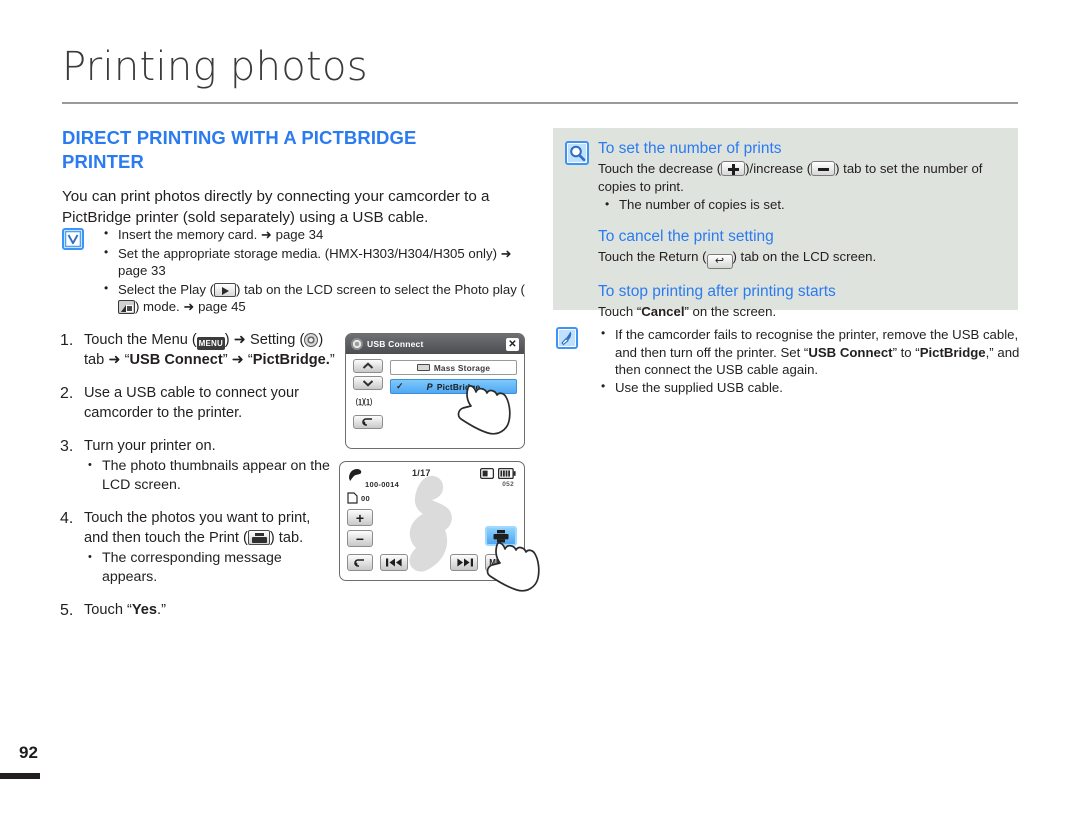  Describe the element at coordinates (717, 291) in the screenshot. I see `tip-heading-3: To stop printing after printing starts` at that location.